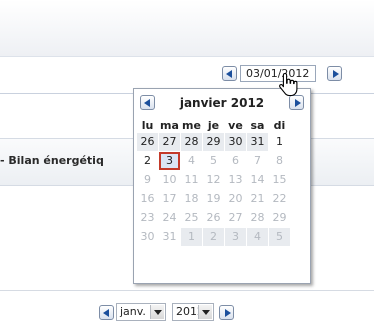 Image resolution: width=374 pixels, height=327 pixels. What do you see at coordinates (279, 218) in the screenshot?
I see `calendar-day: 29` at bounding box center [279, 218].